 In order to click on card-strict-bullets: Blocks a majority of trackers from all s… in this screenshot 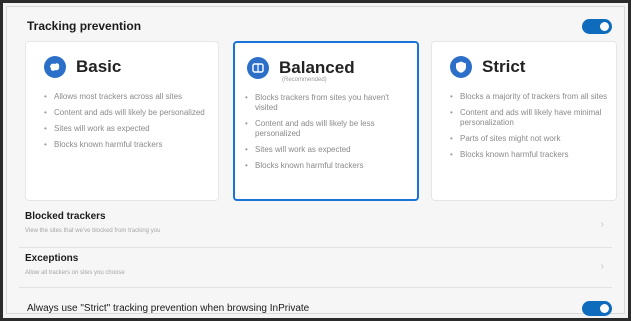, I will do `click(529, 129)`.